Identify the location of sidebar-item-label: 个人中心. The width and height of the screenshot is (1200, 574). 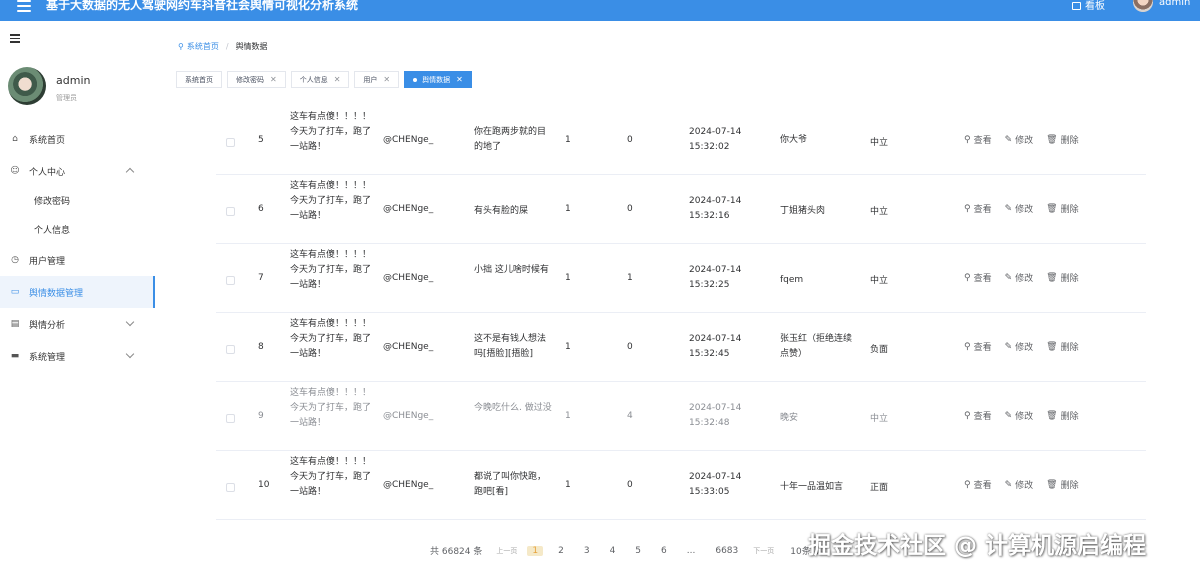
(47, 172).